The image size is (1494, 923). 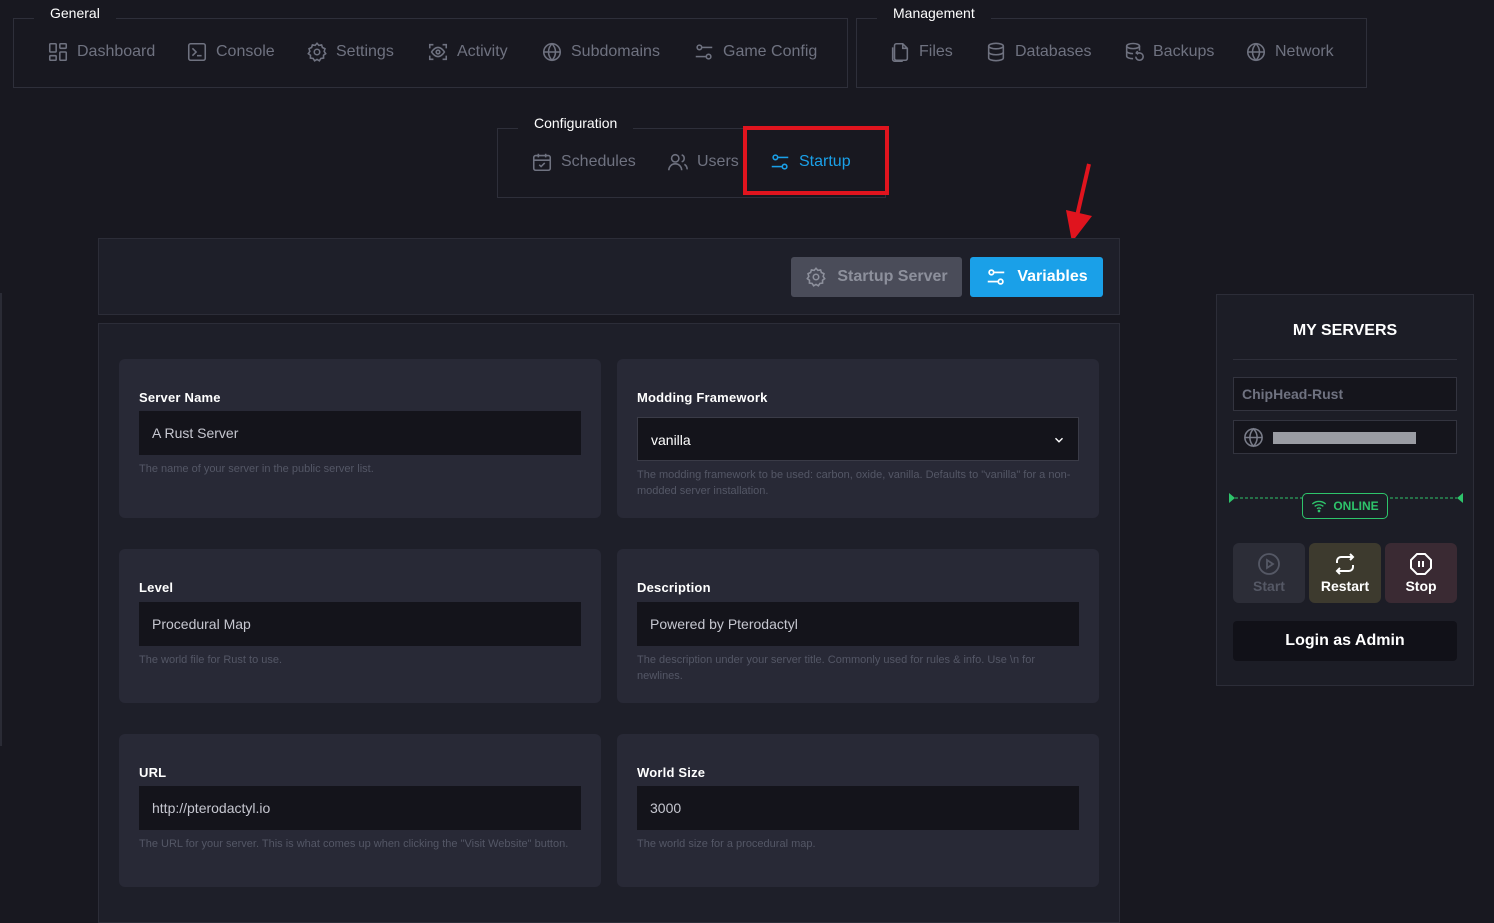 I want to click on world-size-input: 3000, so click(x=858, y=808).